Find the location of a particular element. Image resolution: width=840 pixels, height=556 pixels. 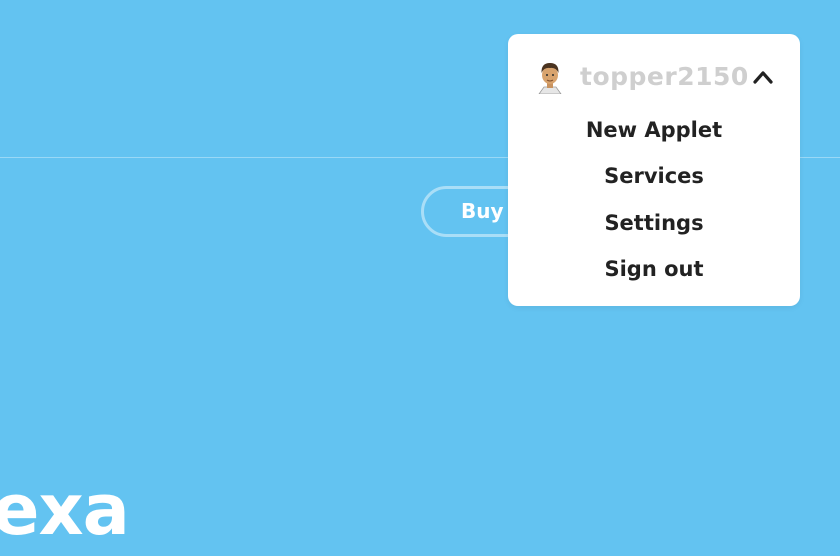

chevron-up-icon is located at coordinates (763, 77).